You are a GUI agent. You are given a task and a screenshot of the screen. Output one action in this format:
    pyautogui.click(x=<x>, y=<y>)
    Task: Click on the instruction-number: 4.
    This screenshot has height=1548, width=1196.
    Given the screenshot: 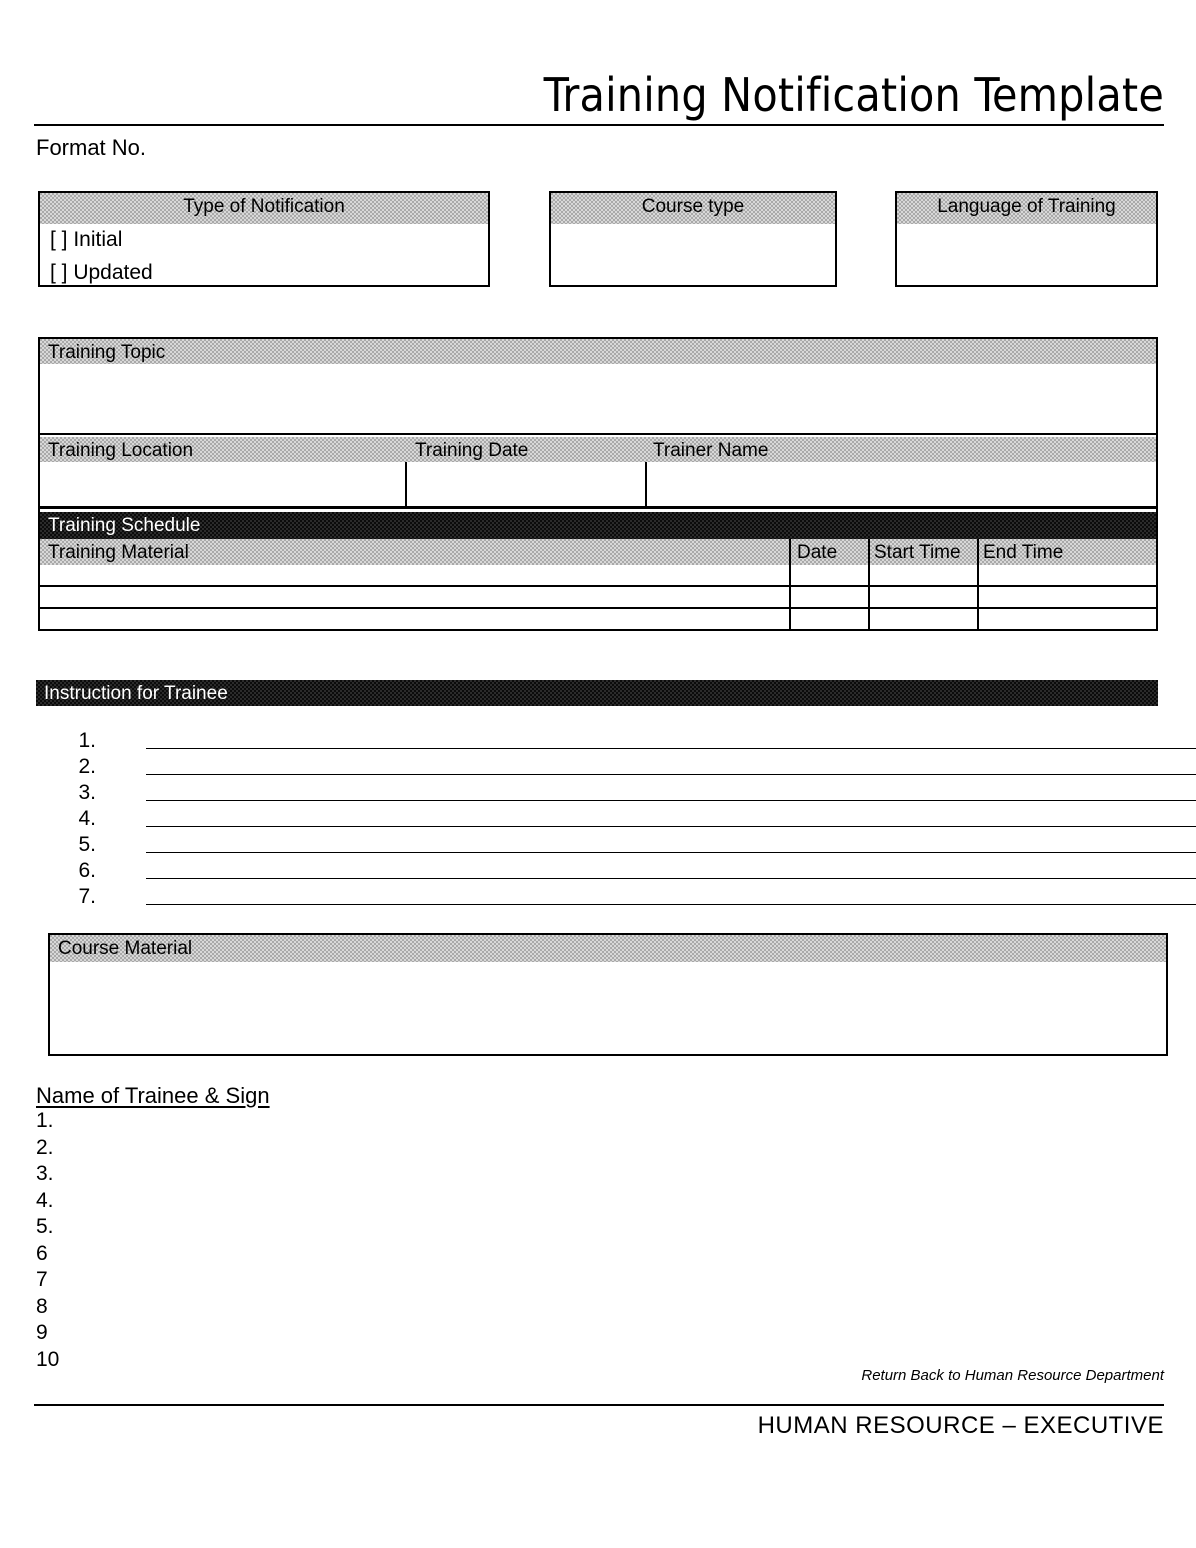 What is the action you would take?
    pyautogui.click(x=87, y=818)
    